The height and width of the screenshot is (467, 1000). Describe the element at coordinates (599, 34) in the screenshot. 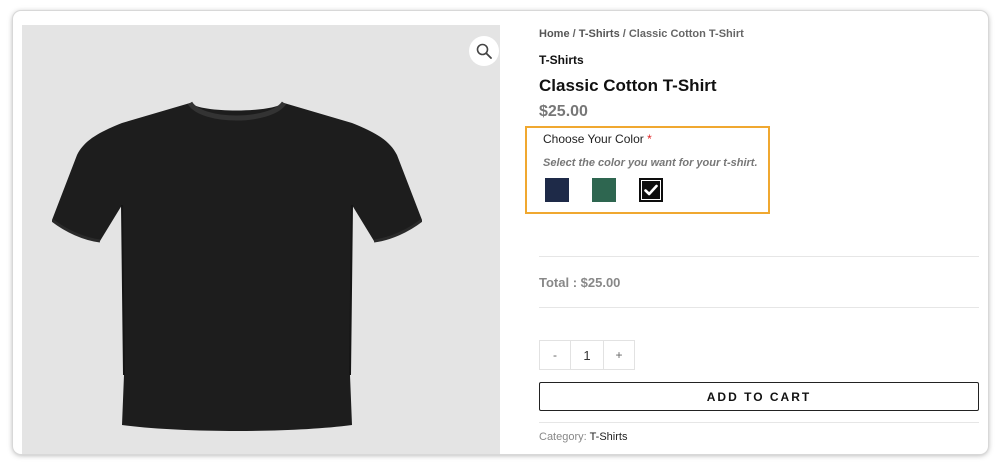

I see `breadcrumb-category: T-Shirts` at that location.